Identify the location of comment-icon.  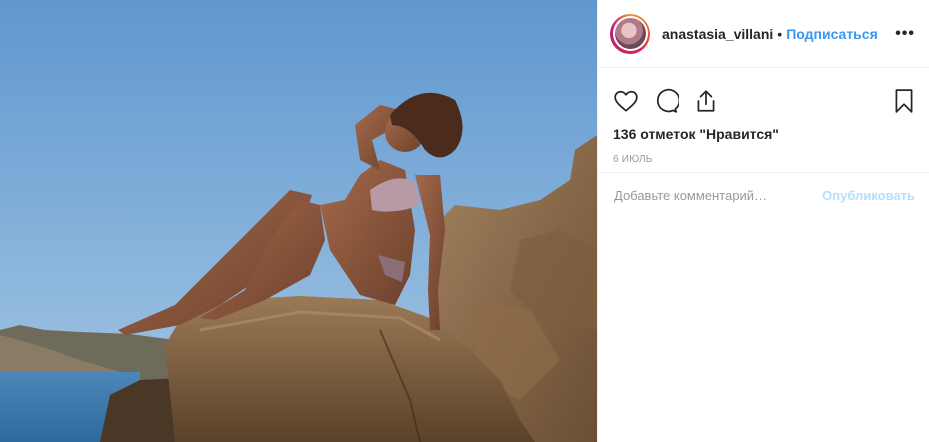
(666, 101).